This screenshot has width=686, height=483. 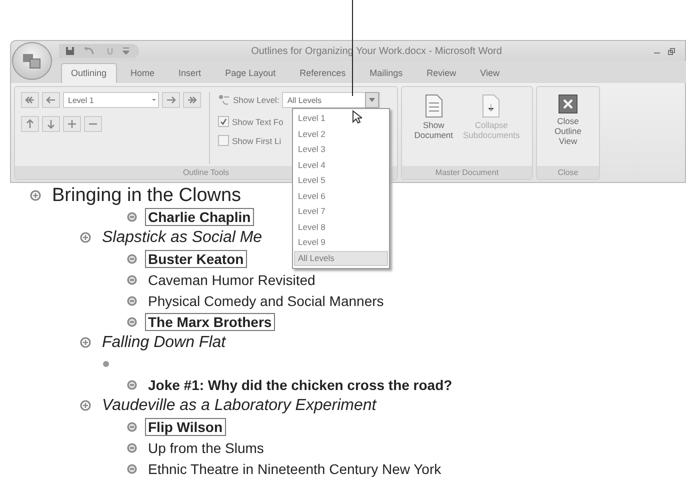 What do you see at coordinates (30, 124) in the screenshot?
I see `move-up-icon` at bounding box center [30, 124].